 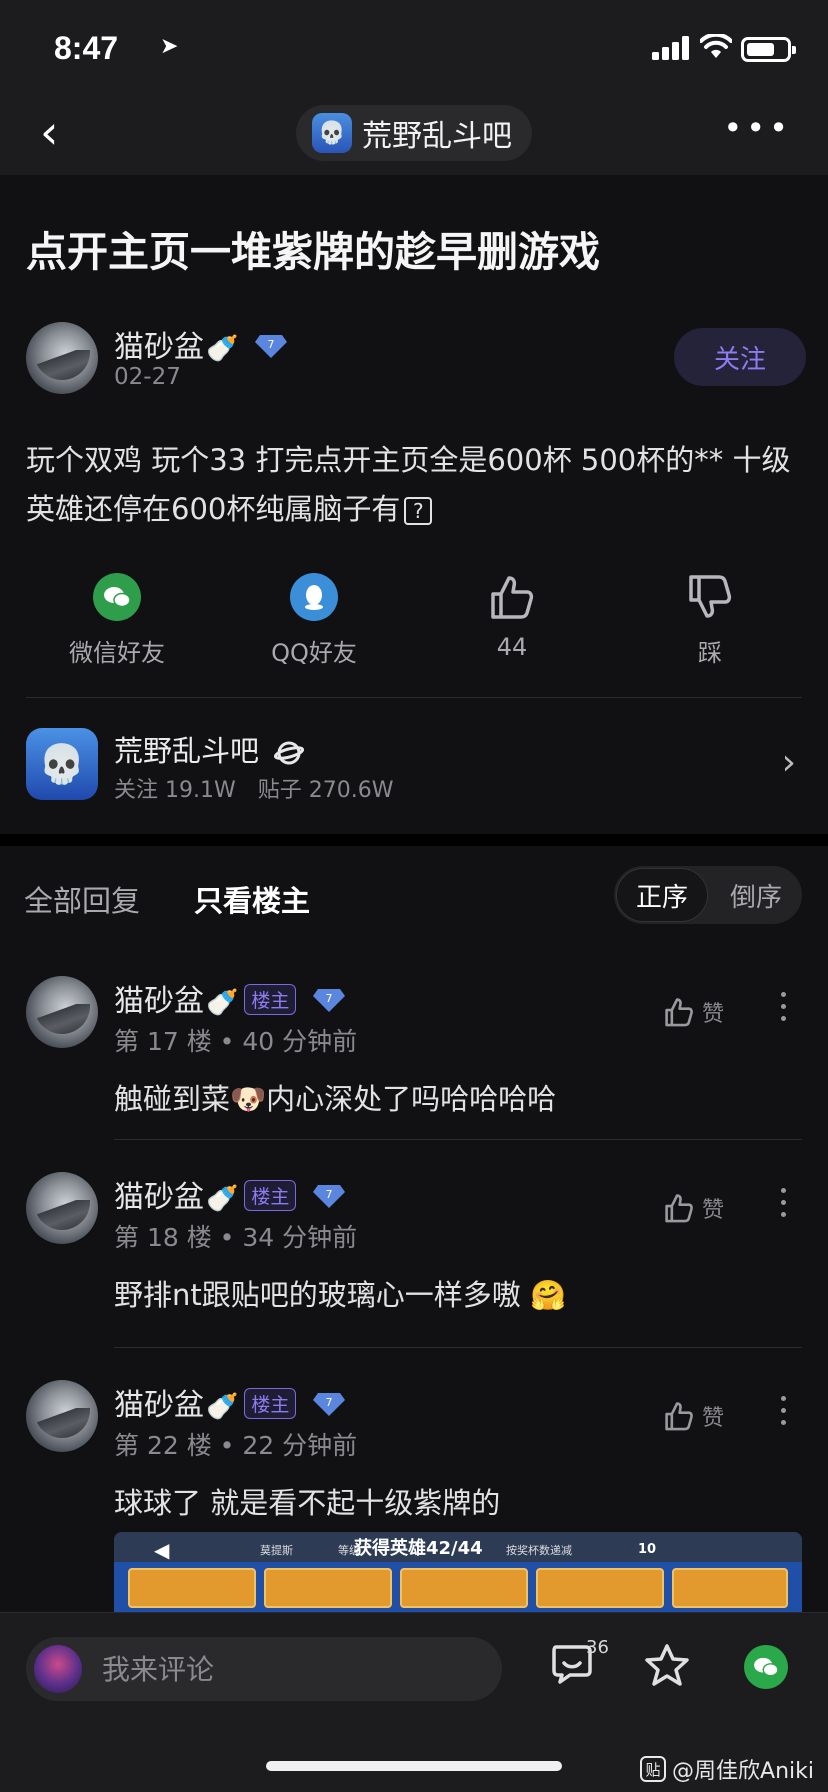 I want to click on reply-tabs: 全部回复 只看楼主 正序 倒序, so click(x=414, y=896).